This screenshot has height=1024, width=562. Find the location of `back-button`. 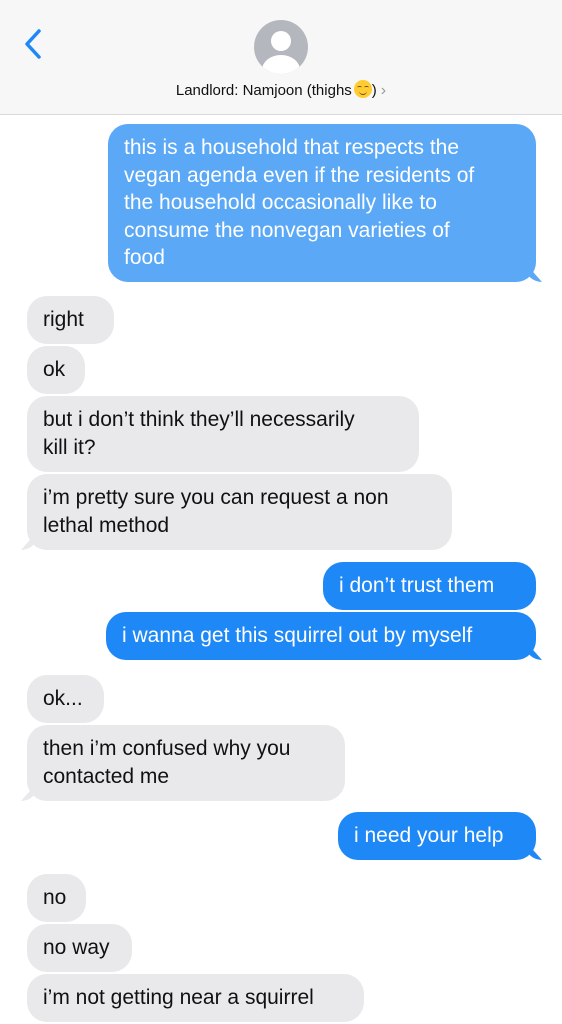

back-button is located at coordinates (33, 44).